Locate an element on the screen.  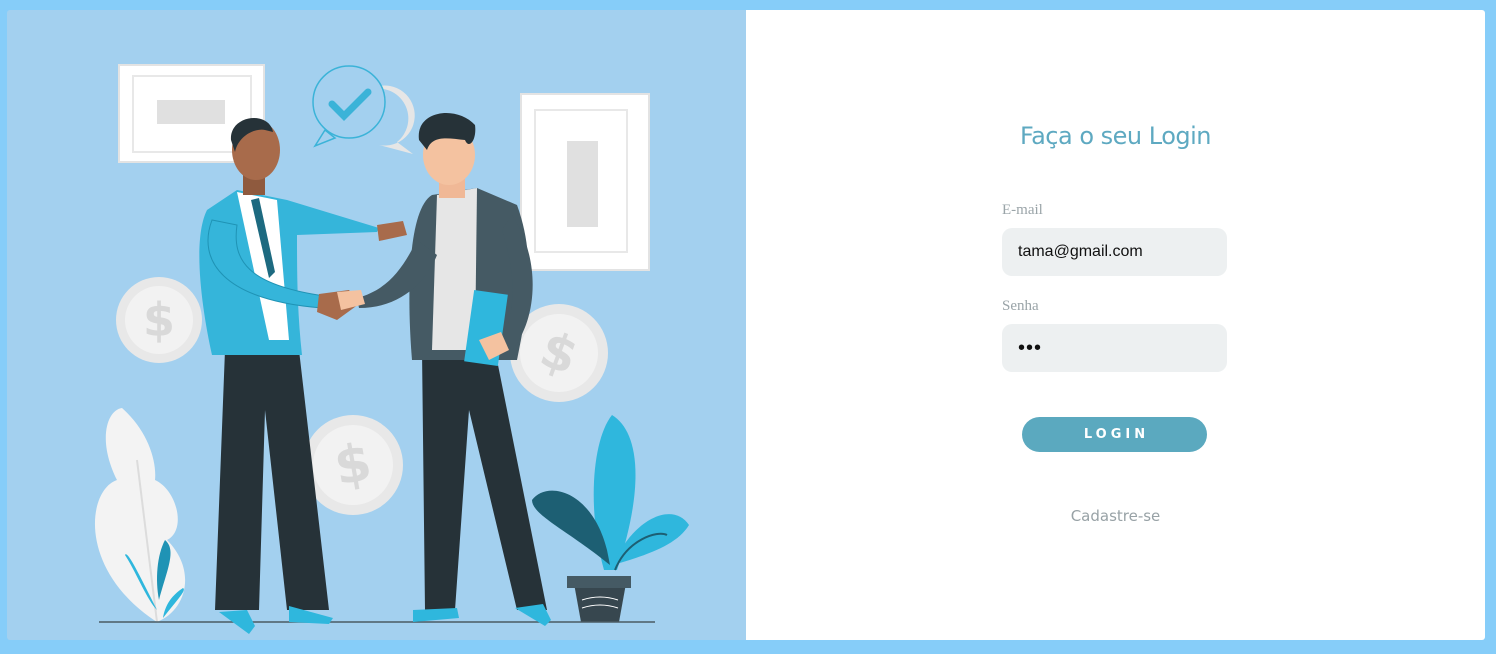
register-link-container: Cadastre-se is located at coordinates (1115, 516).